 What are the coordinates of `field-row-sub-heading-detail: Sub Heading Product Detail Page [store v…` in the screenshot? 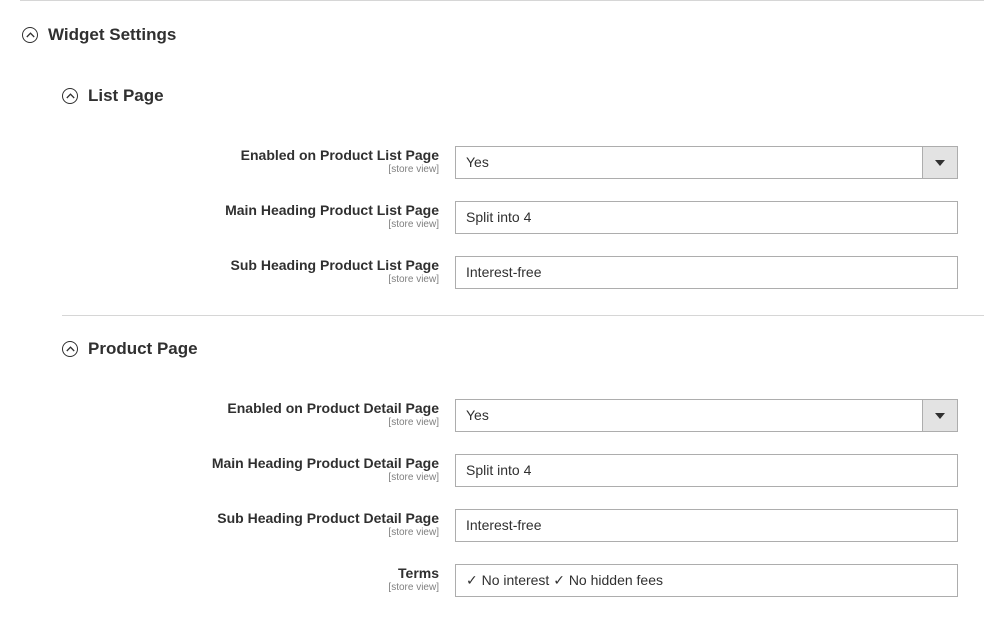 It's located at (492, 526).